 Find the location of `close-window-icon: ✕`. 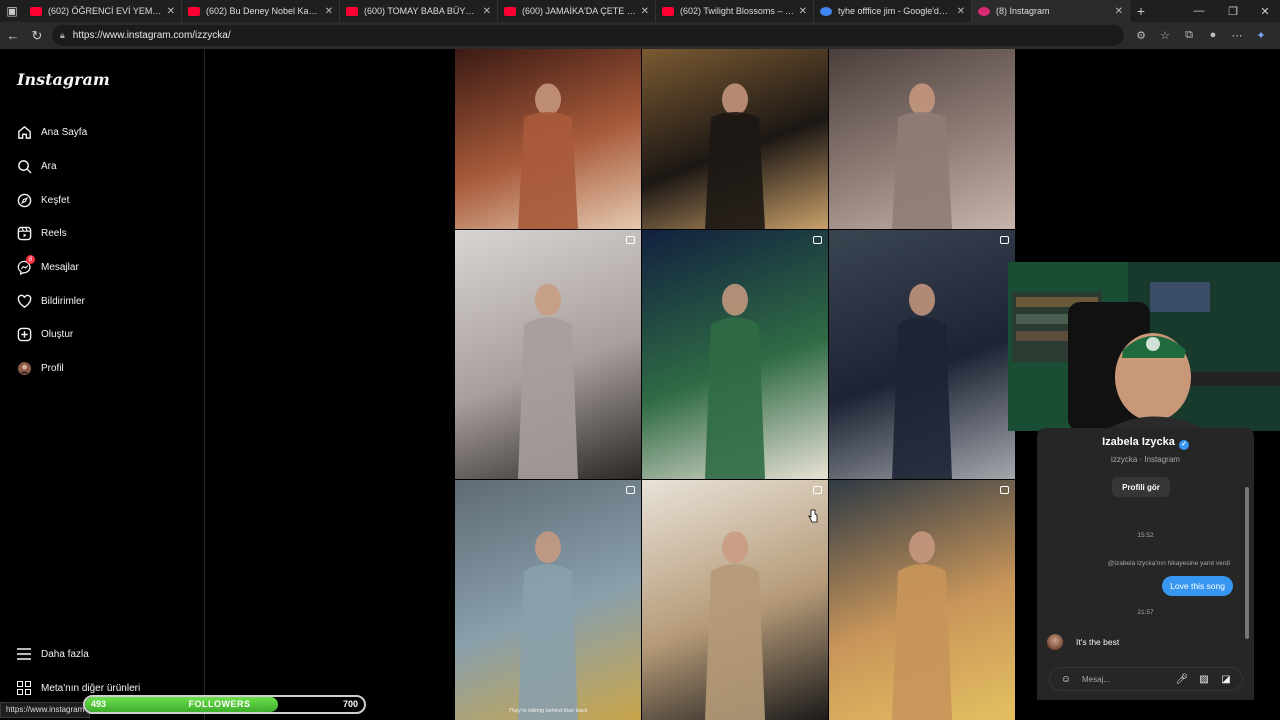

close-window-icon: ✕ is located at coordinates (1264, 11).